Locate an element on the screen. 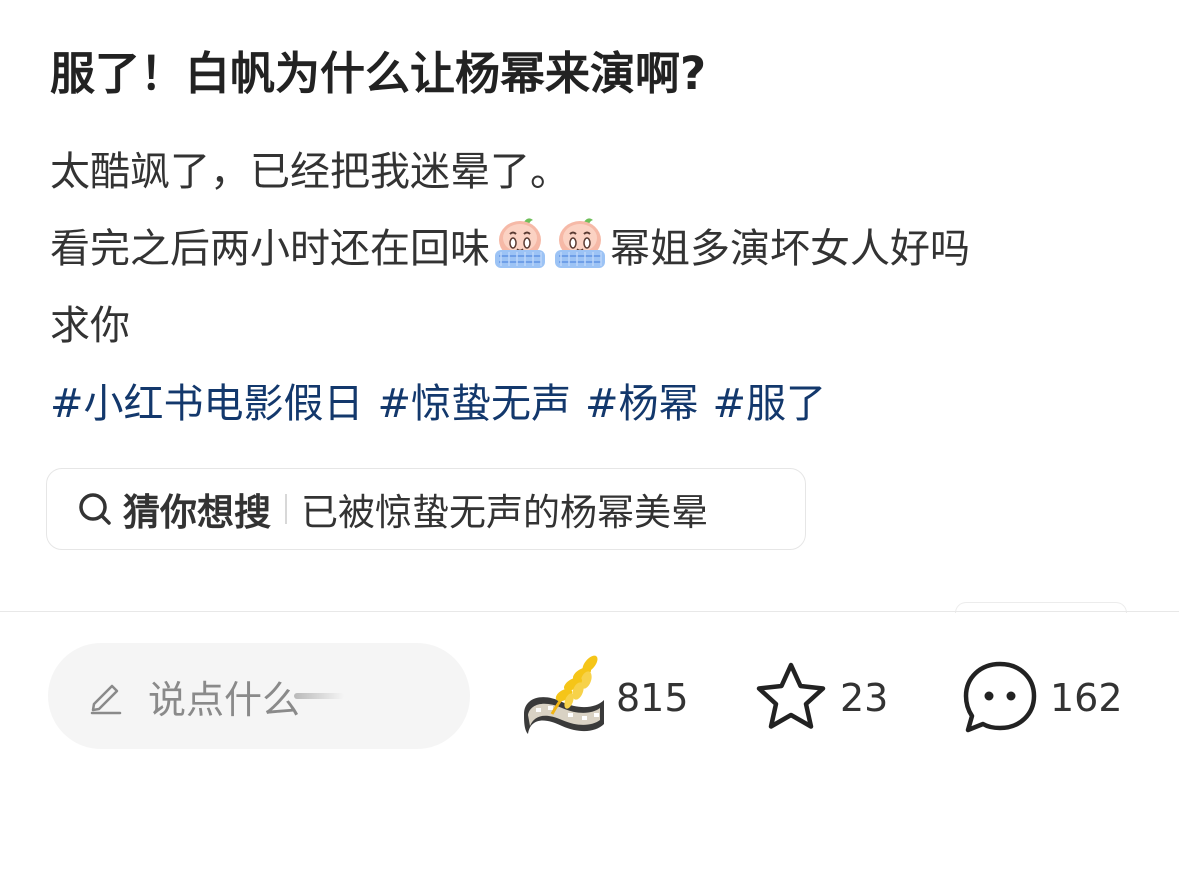 This screenshot has height=876, width=1179. body-line: 看完之后两小时还在回味 幂姐多演坏女人好吗 is located at coordinates (595, 249).